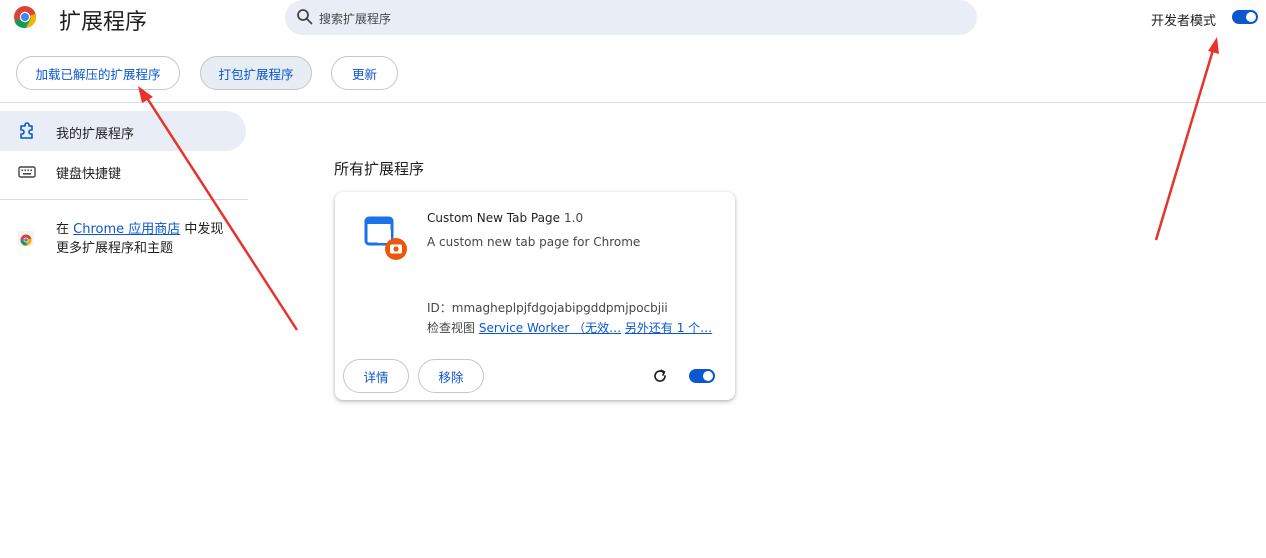 Image resolution: width=1266 pixels, height=558 pixels. Describe the element at coordinates (1184, 21) in the screenshot. I see `developer-mode-label: 开发者模式` at that location.